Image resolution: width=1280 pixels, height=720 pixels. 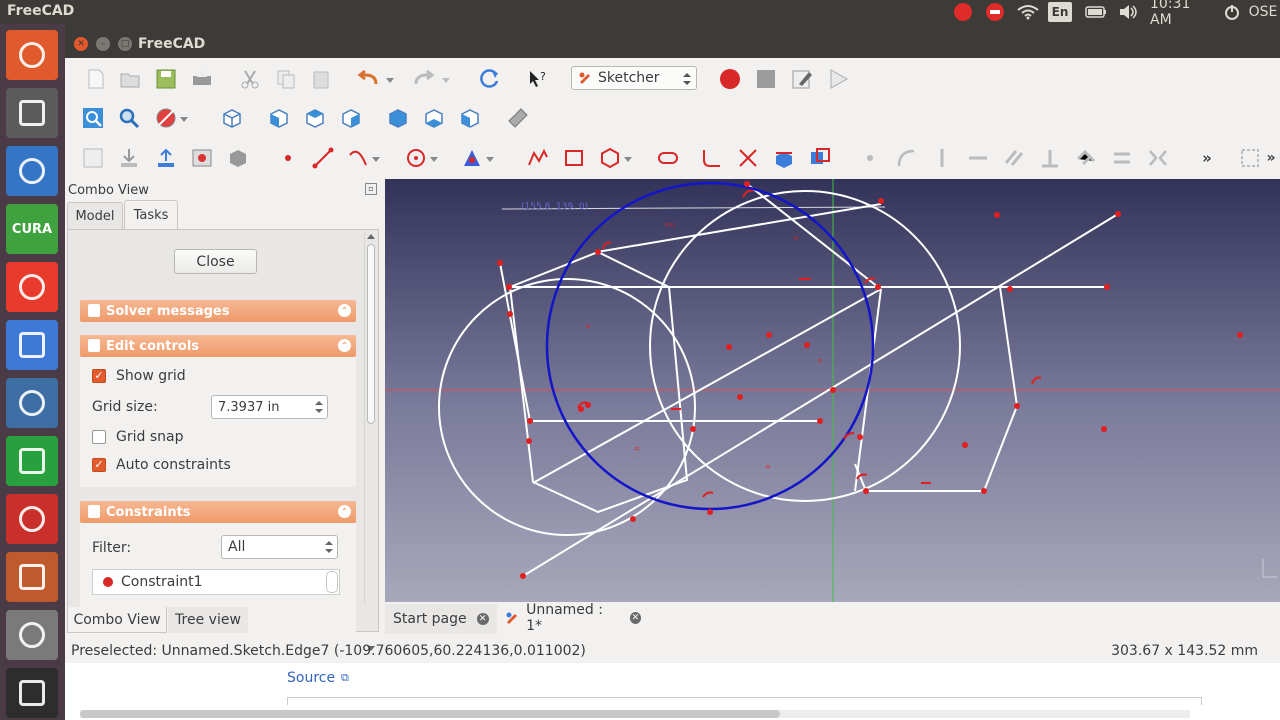 I want to click on grid-size-input: 7.3937 in, so click(x=269, y=407).